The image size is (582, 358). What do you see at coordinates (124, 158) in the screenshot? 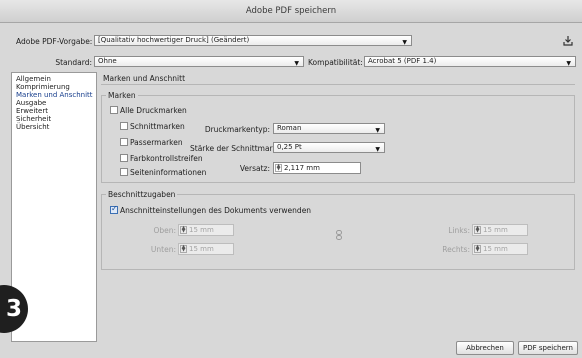
I see `color-bars-checkbox` at bounding box center [124, 158].